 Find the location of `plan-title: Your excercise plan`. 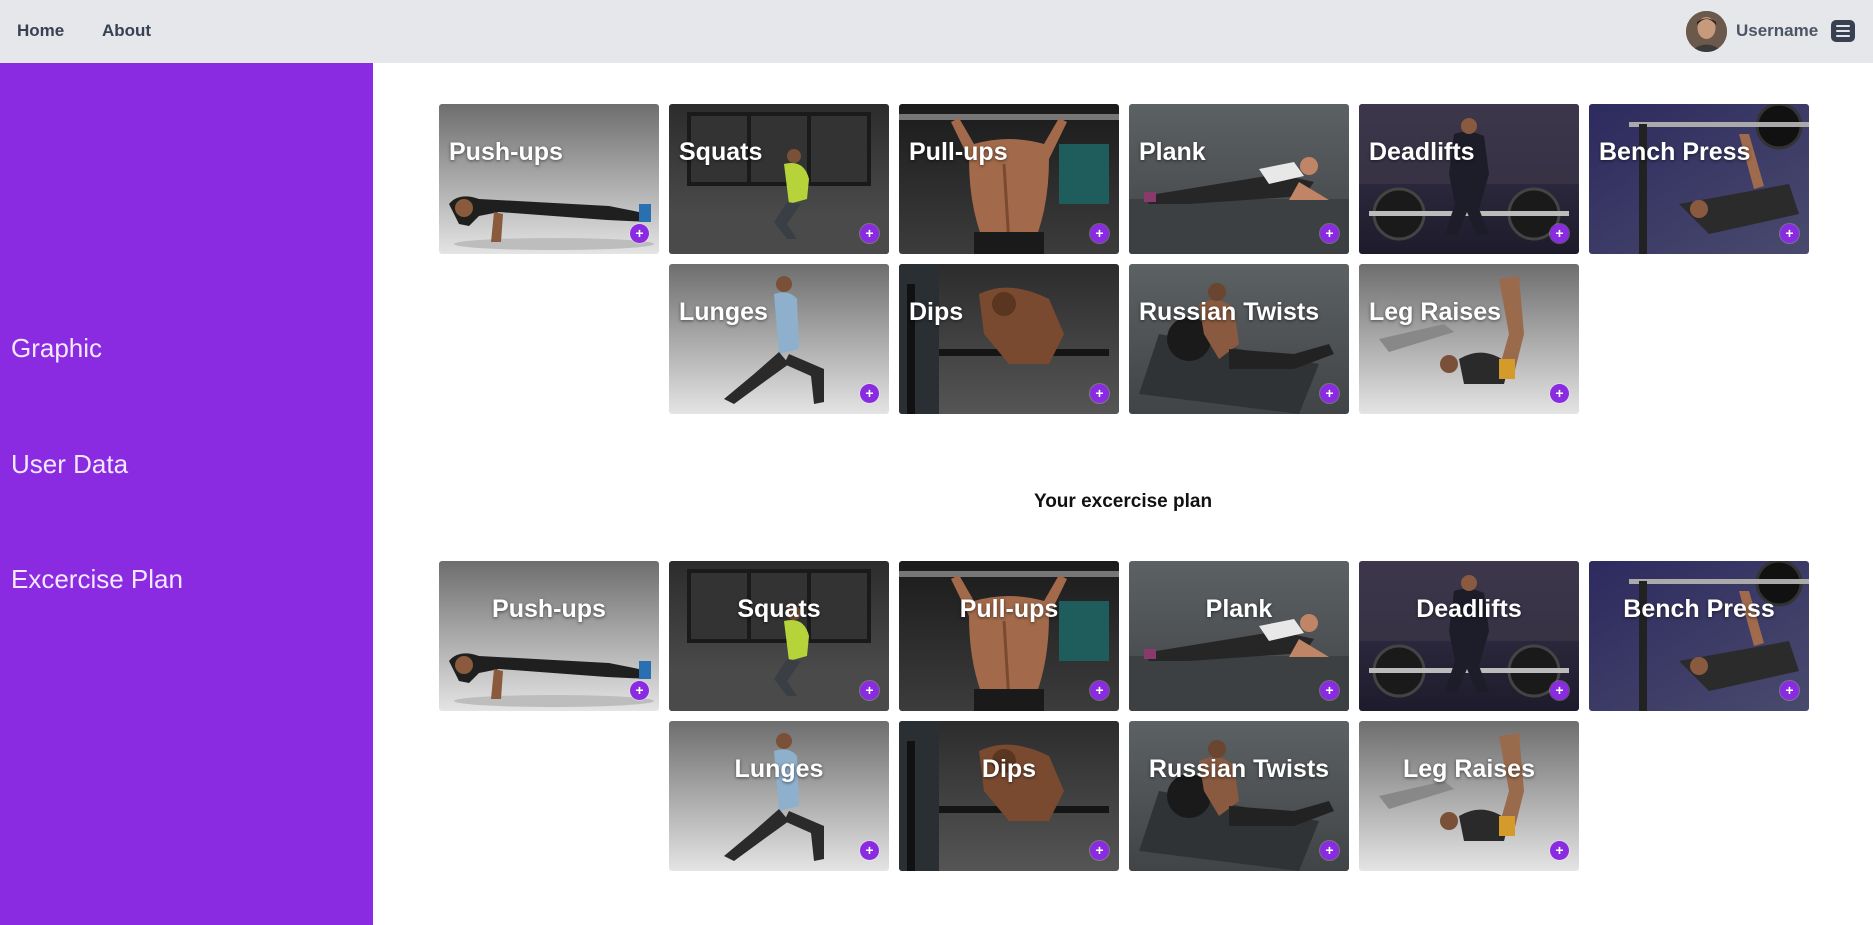

plan-title: Your excercise plan is located at coordinates (1123, 501).